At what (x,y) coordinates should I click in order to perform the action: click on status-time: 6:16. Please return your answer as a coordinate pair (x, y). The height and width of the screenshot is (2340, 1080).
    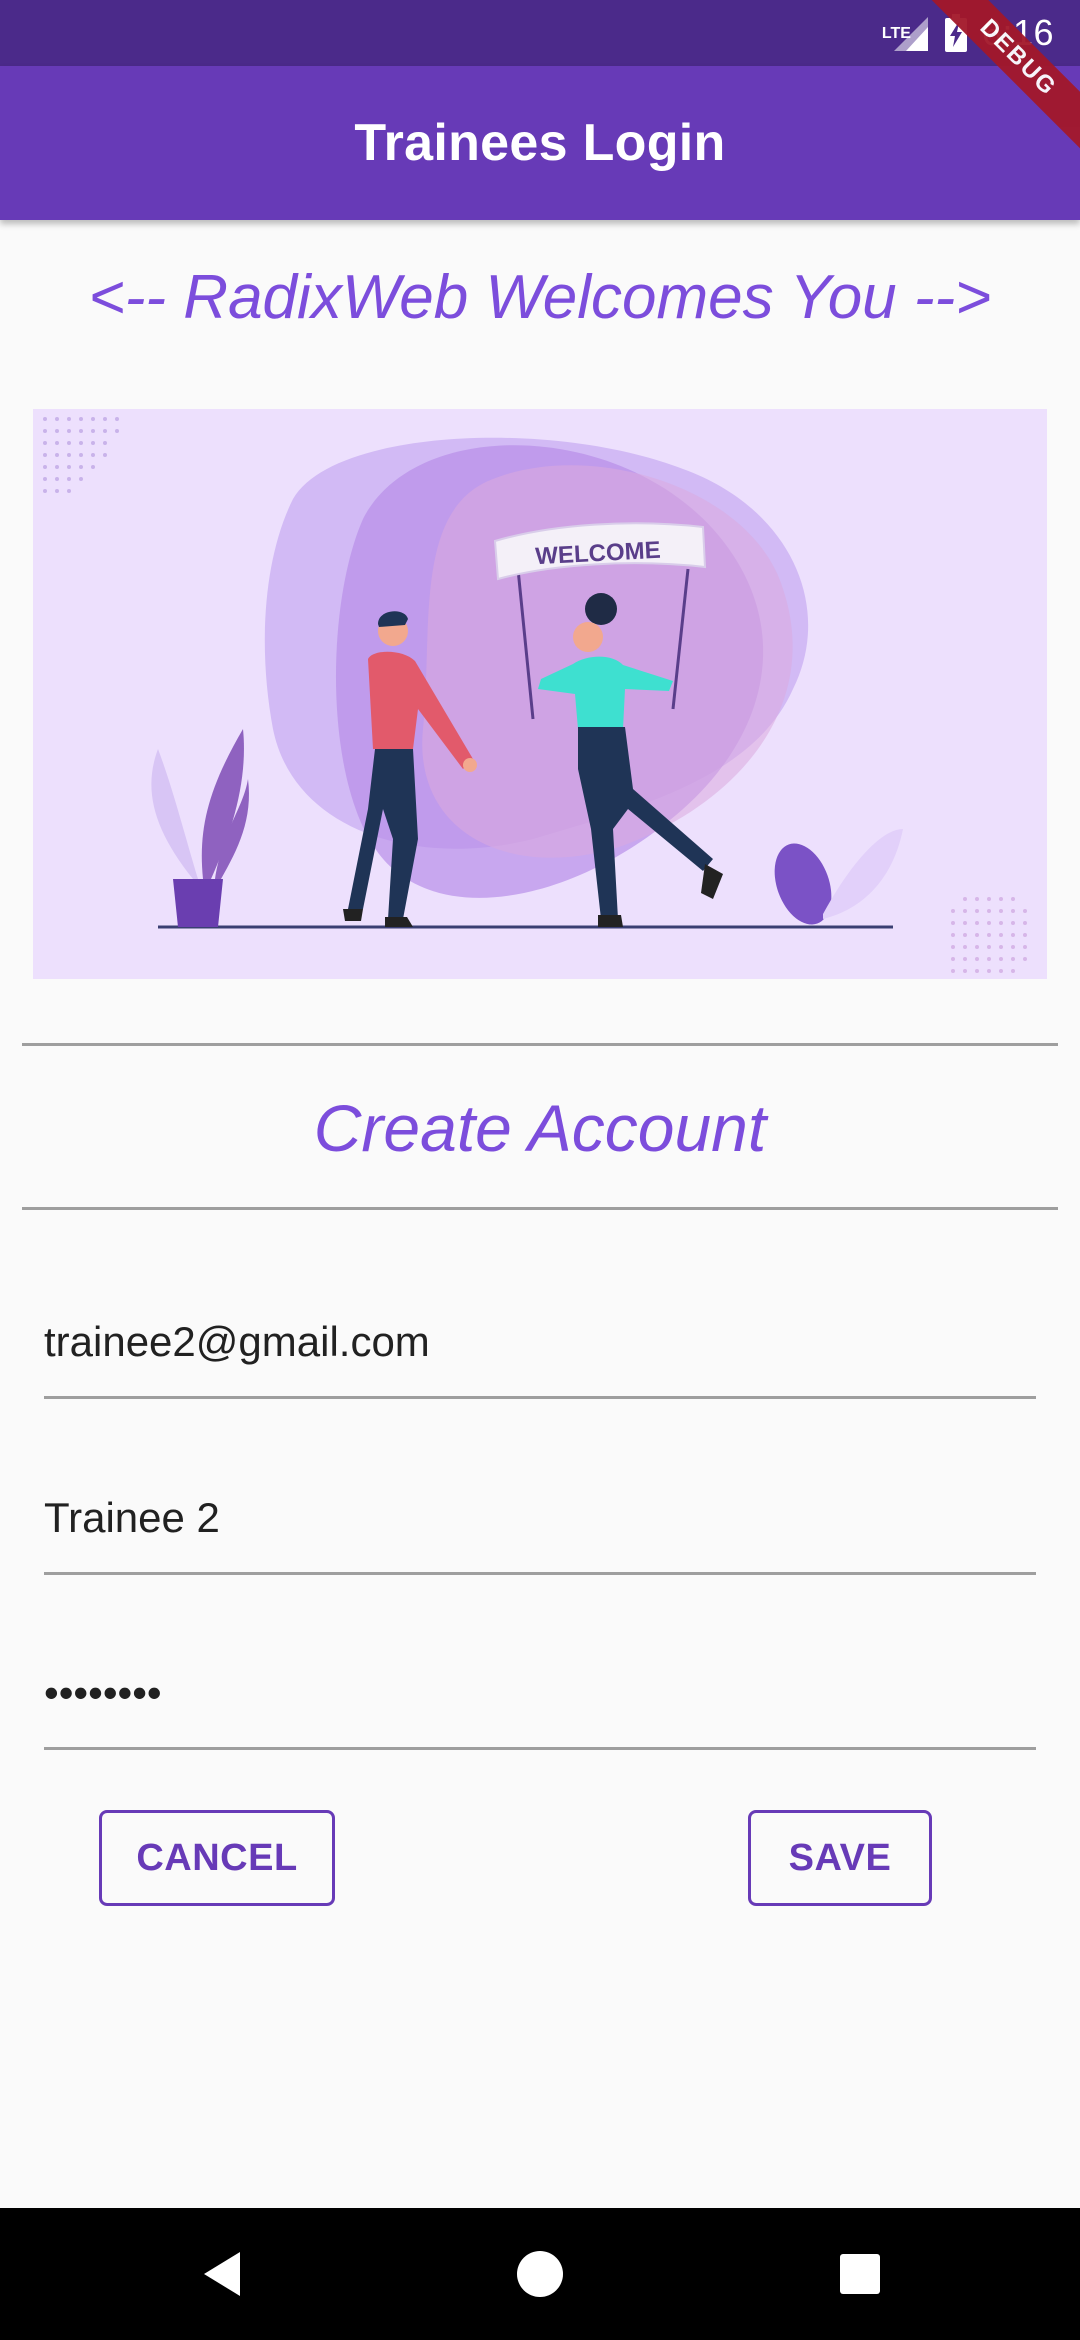
    Looking at the image, I should click on (1017, 32).